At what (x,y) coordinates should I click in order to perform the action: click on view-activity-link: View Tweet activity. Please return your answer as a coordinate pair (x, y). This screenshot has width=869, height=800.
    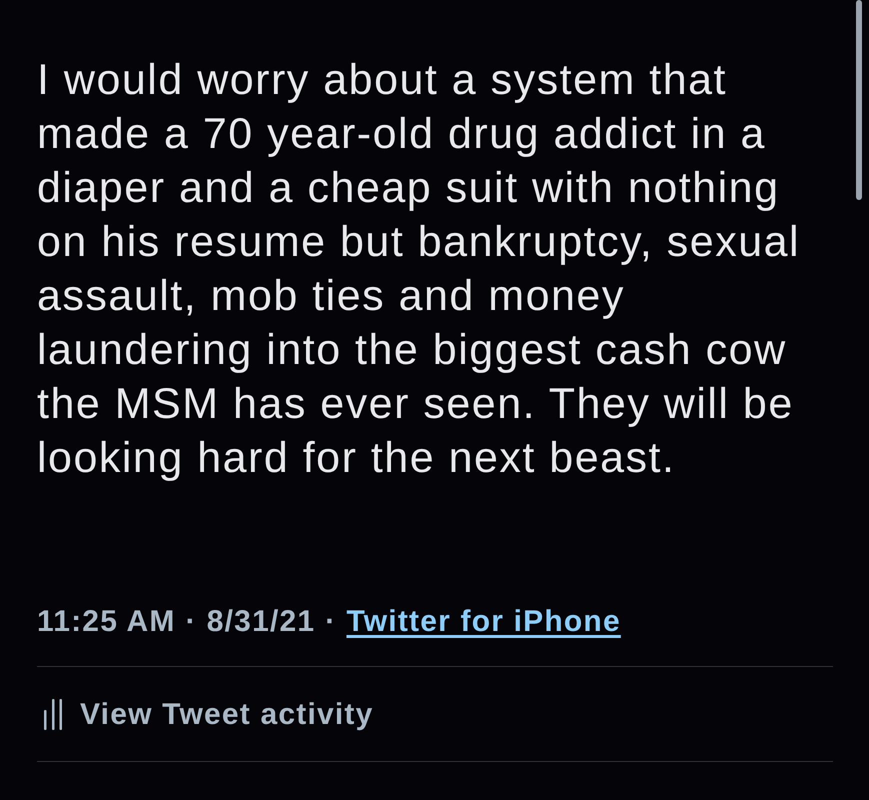
    Looking at the image, I should click on (227, 714).